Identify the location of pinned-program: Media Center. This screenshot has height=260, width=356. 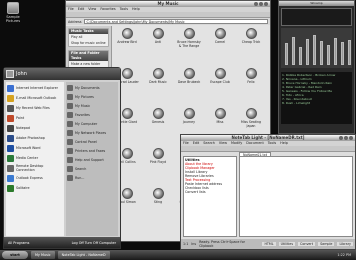
(35, 158).